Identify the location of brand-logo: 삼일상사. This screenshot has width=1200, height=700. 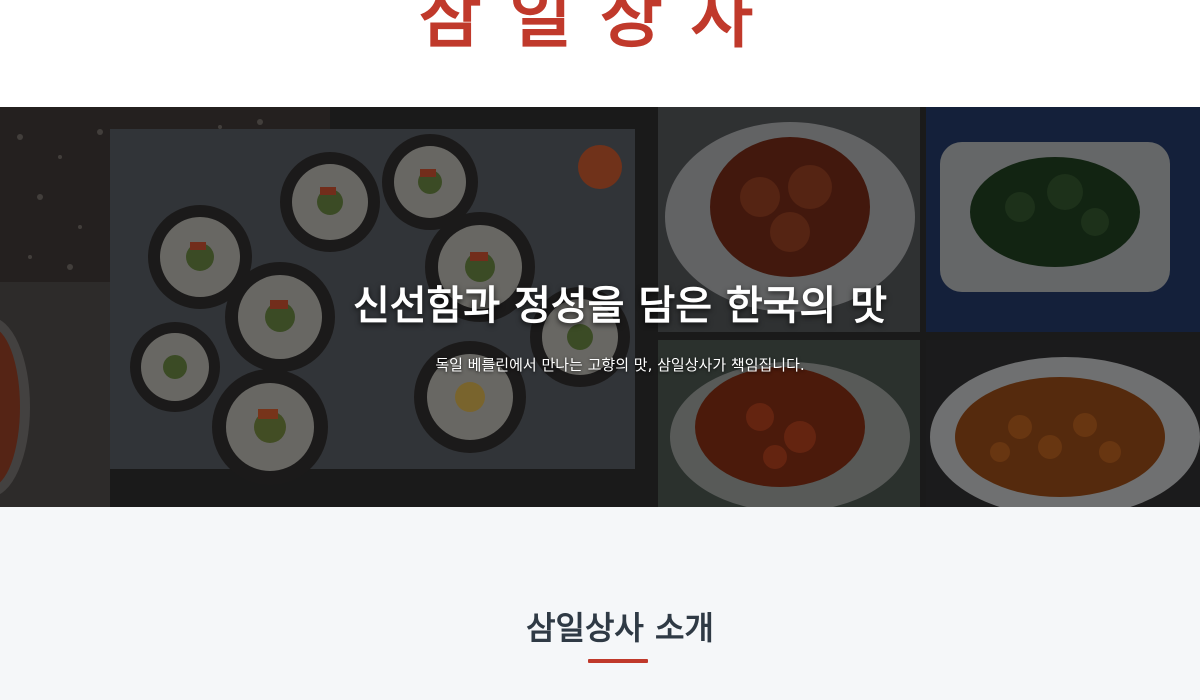
(600, 30).